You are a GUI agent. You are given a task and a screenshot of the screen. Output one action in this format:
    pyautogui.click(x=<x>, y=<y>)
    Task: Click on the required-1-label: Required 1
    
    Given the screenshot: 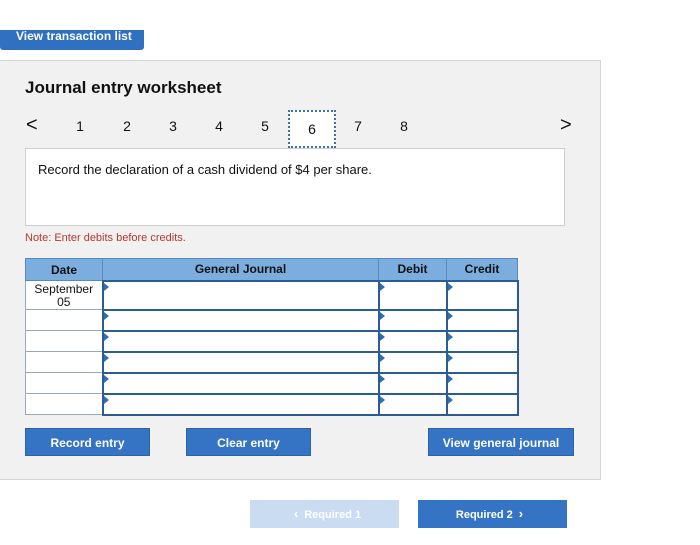 What is the action you would take?
    pyautogui.click(x=333, y=515)
    